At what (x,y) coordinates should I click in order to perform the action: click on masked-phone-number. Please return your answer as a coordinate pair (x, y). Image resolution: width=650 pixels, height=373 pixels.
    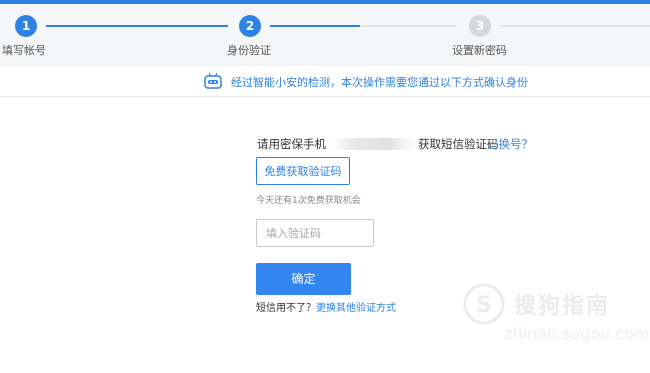
    Looking at the image, I should click on (372, 144).